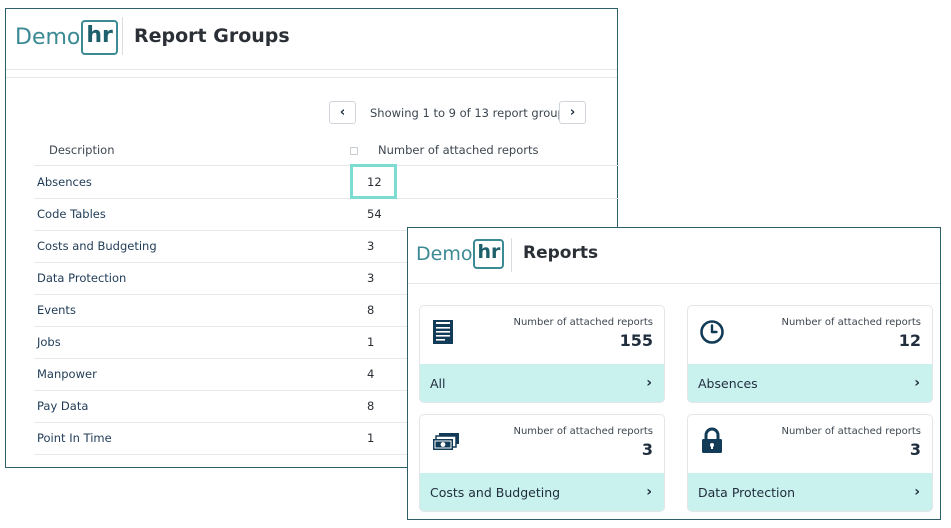  Describe the element at coordinates (443, 332) in the screenshot. I see `document-icon` at that location.